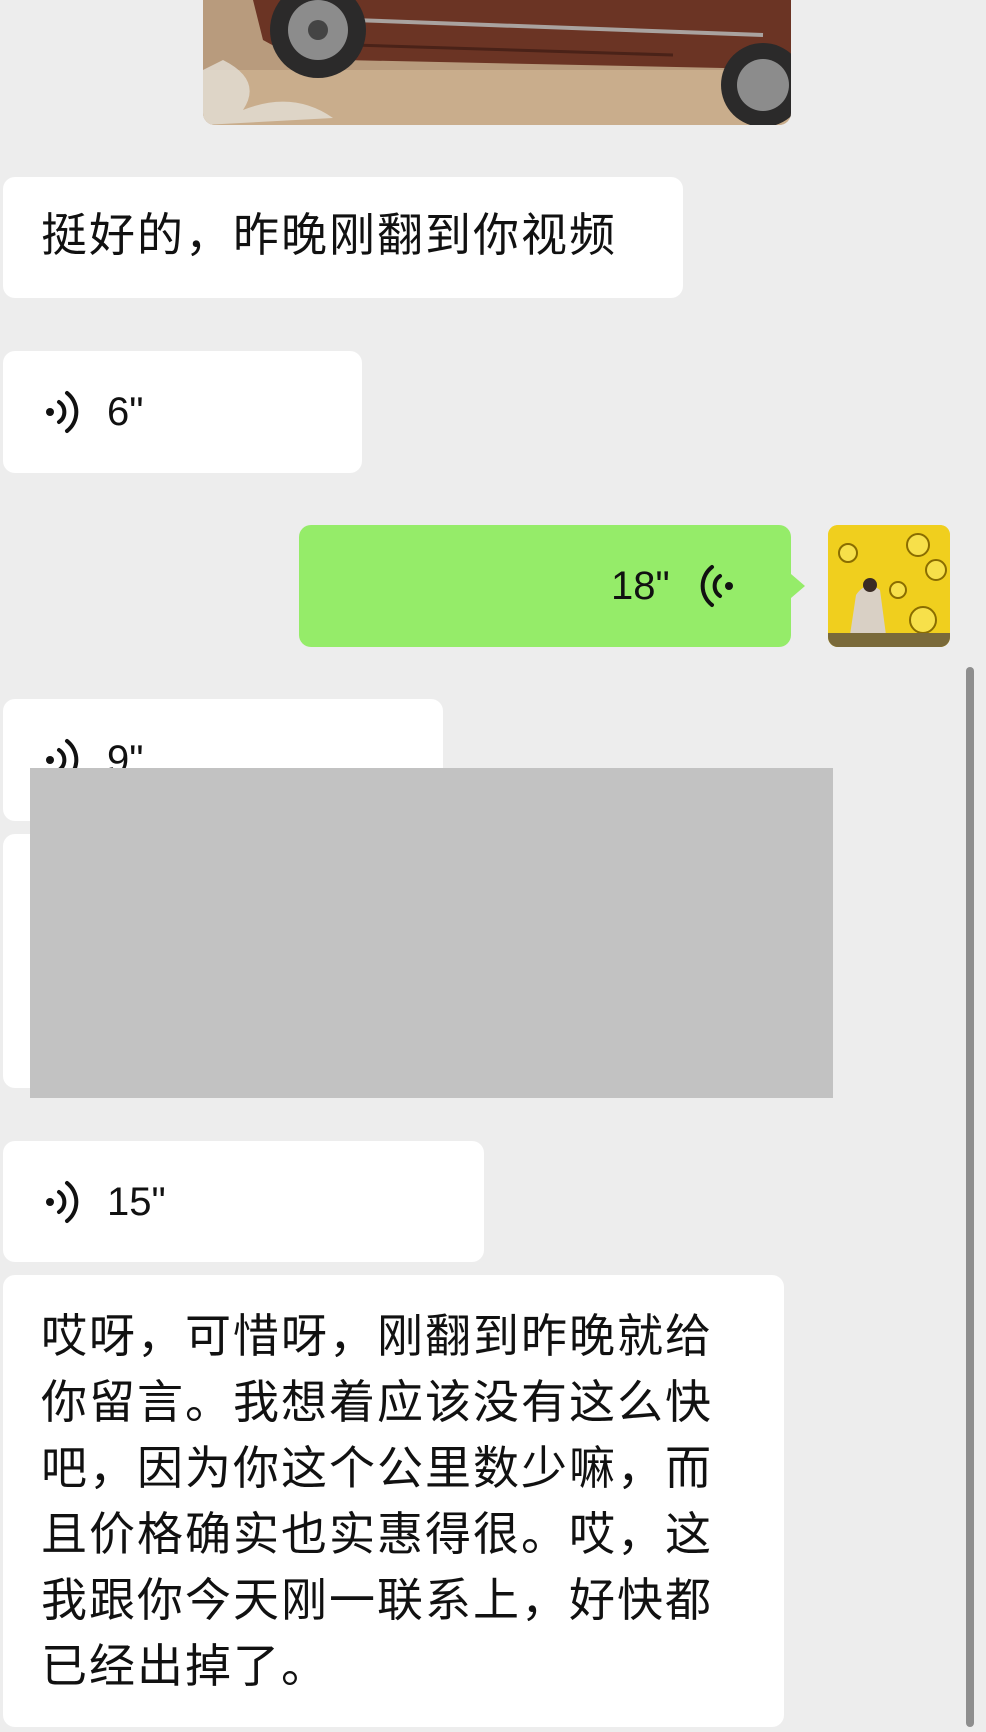 The image size is (986, 1732). What do you see at coordinates (377, 1600) in the screenshot?
I see `message-line: 我跟你今天刚一联系上，好快都` at bounding box center [377, 1600].